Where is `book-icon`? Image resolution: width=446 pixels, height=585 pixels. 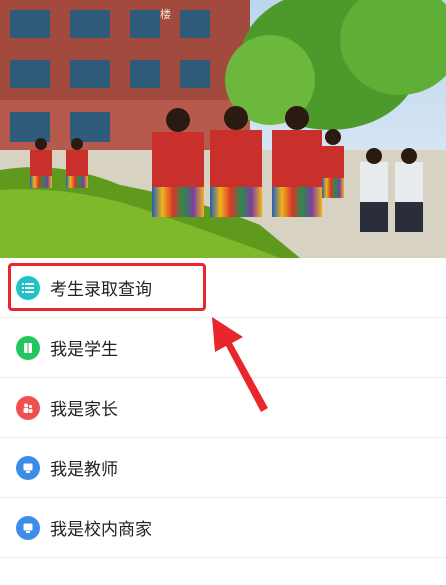 book-icon is located at coordinates (28, 347).